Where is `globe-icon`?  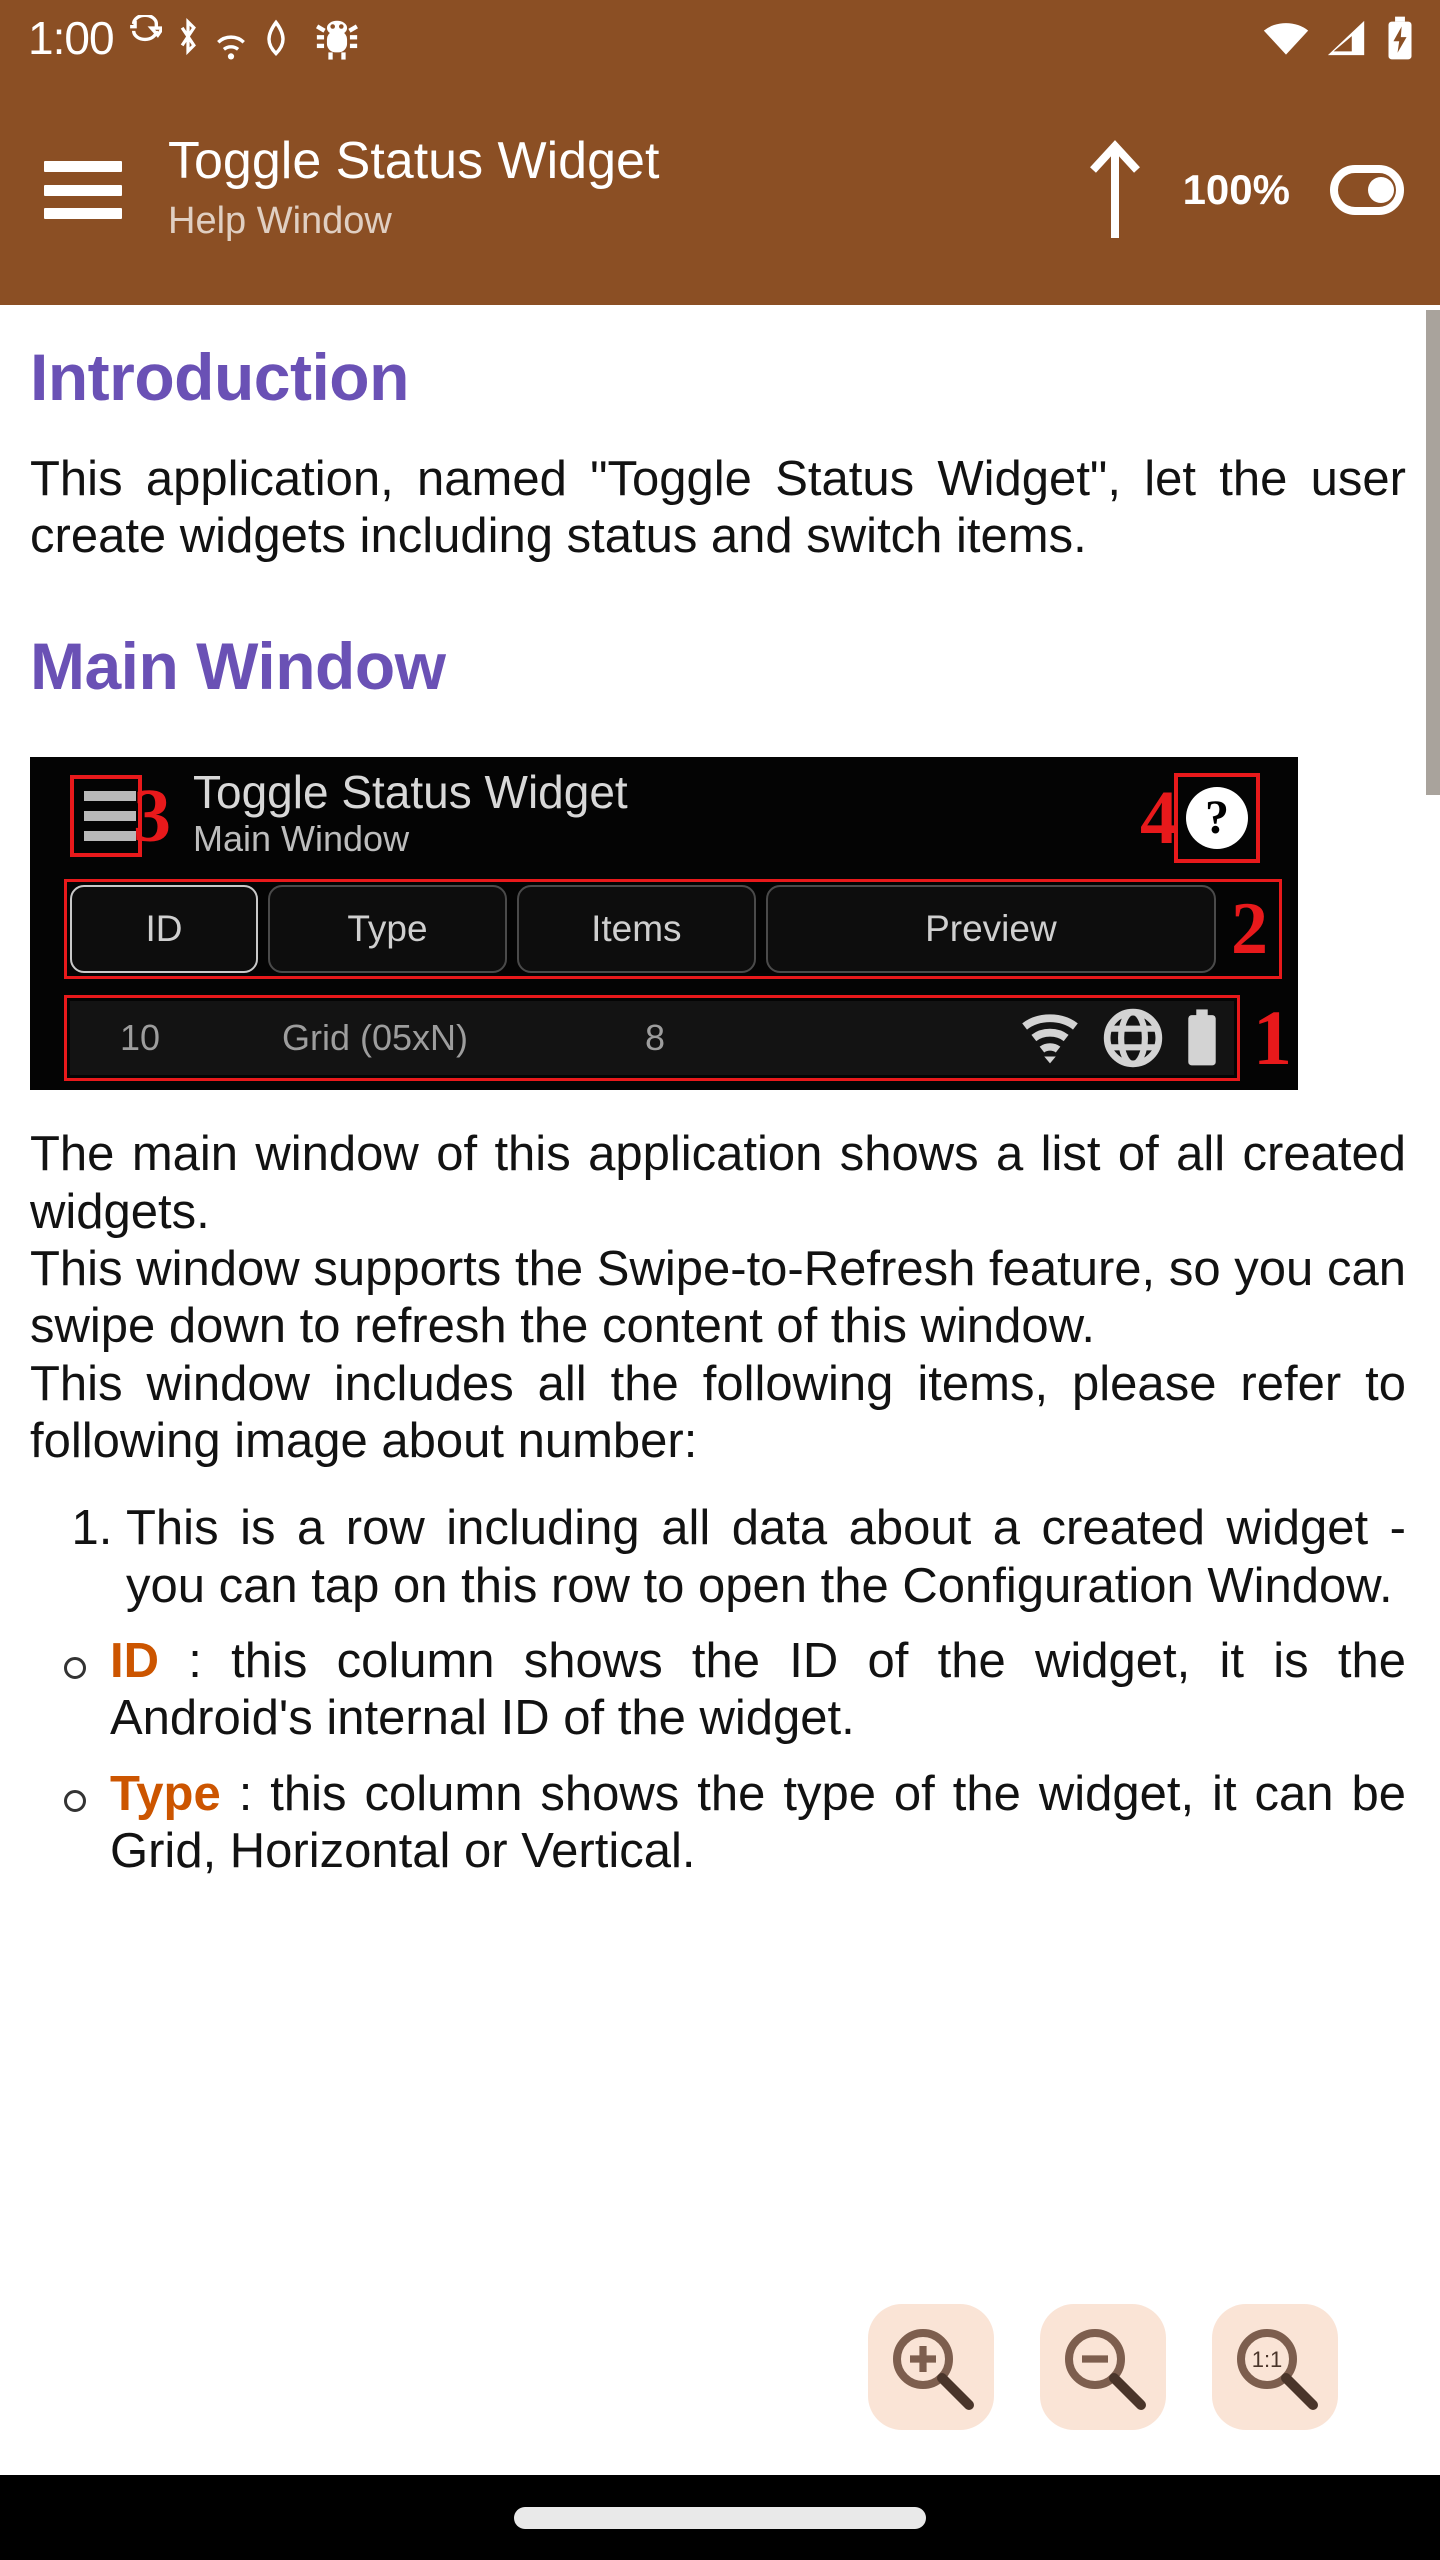 globe-icon is located at coordinates (1133, 1038).